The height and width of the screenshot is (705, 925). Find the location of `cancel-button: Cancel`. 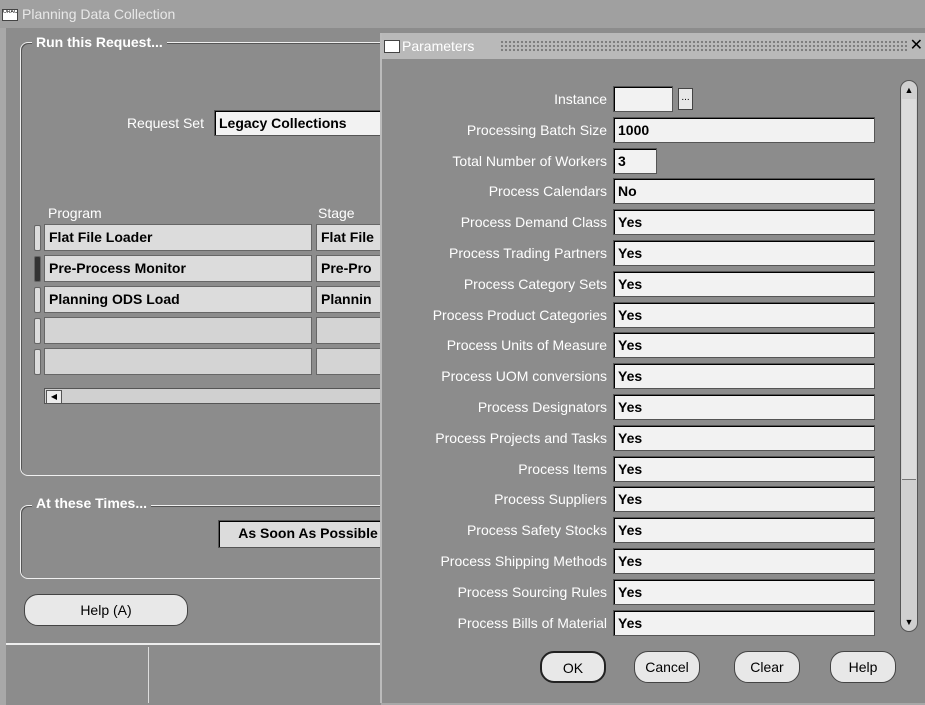

cancel-button: Cancel is located at coordinates (667, 667).